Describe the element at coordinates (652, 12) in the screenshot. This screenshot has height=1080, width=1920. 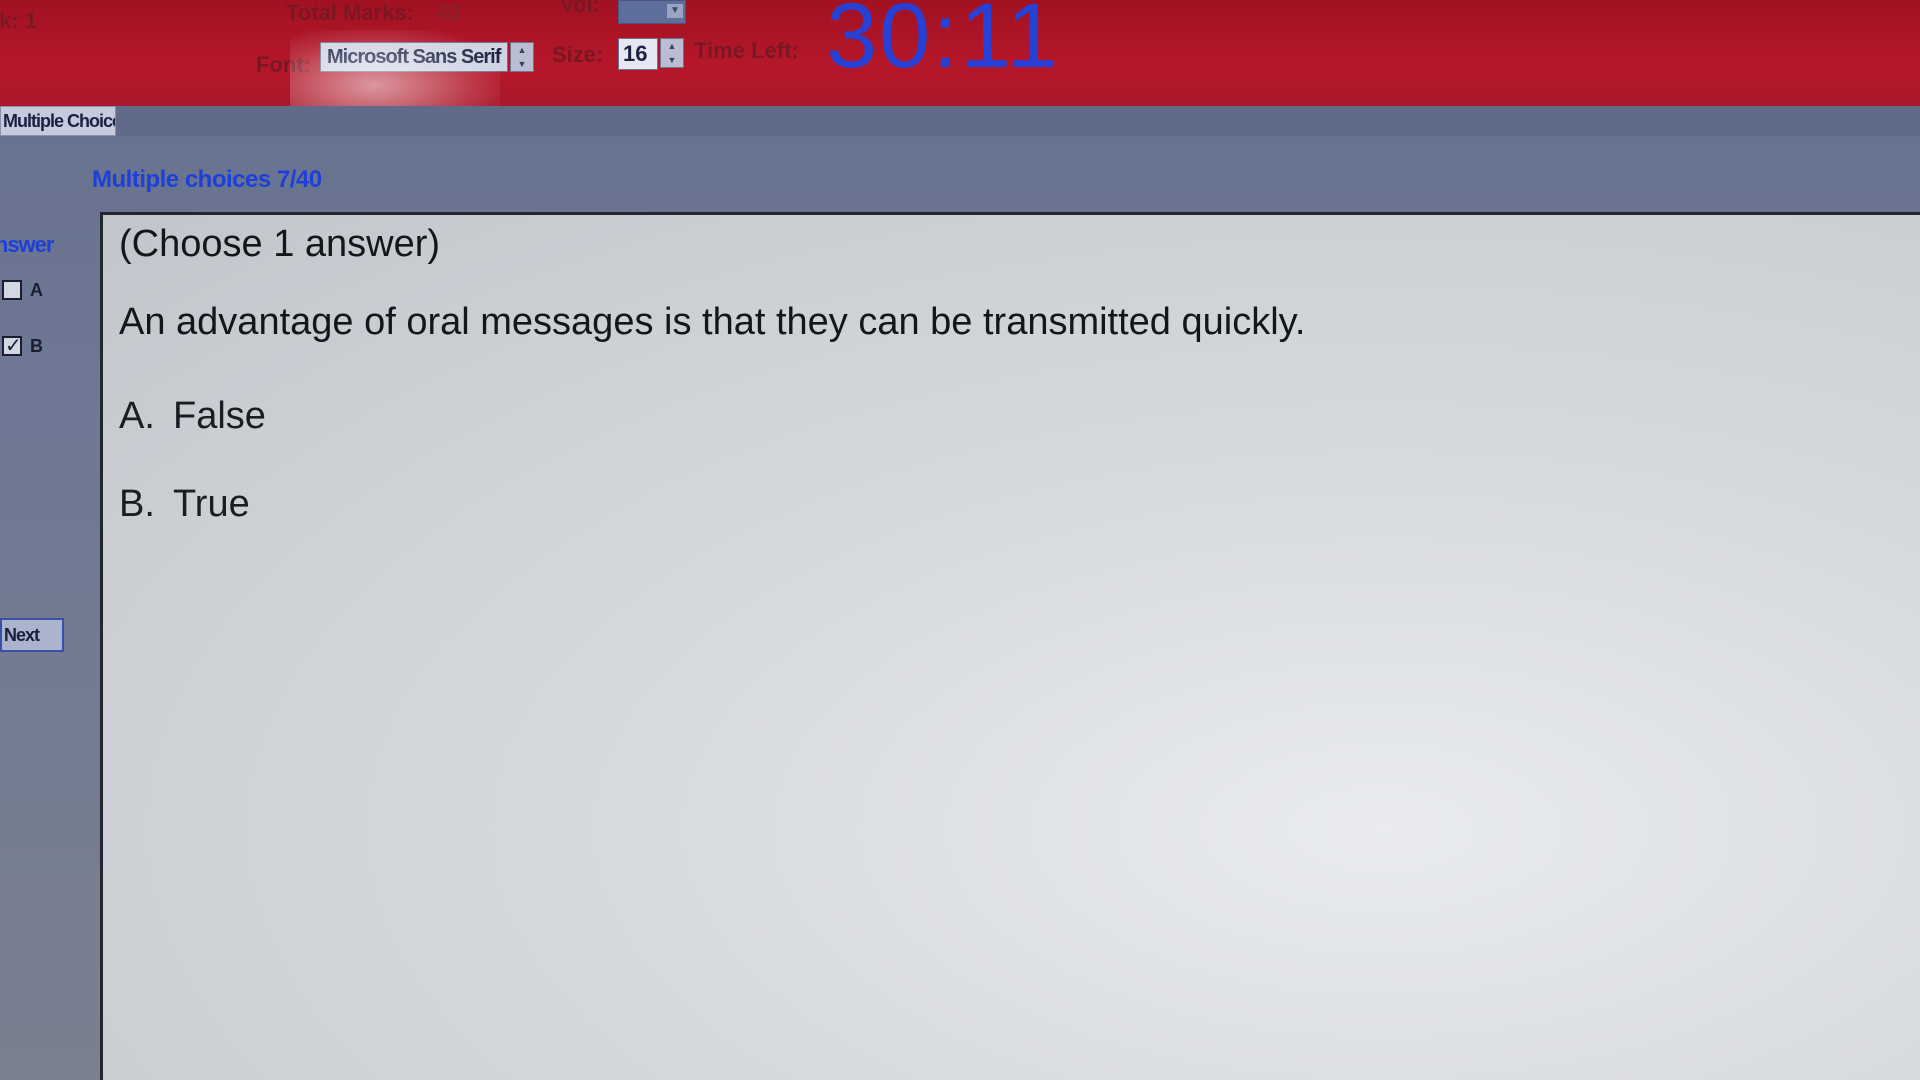
I see `volume-select: ▼` at that location.